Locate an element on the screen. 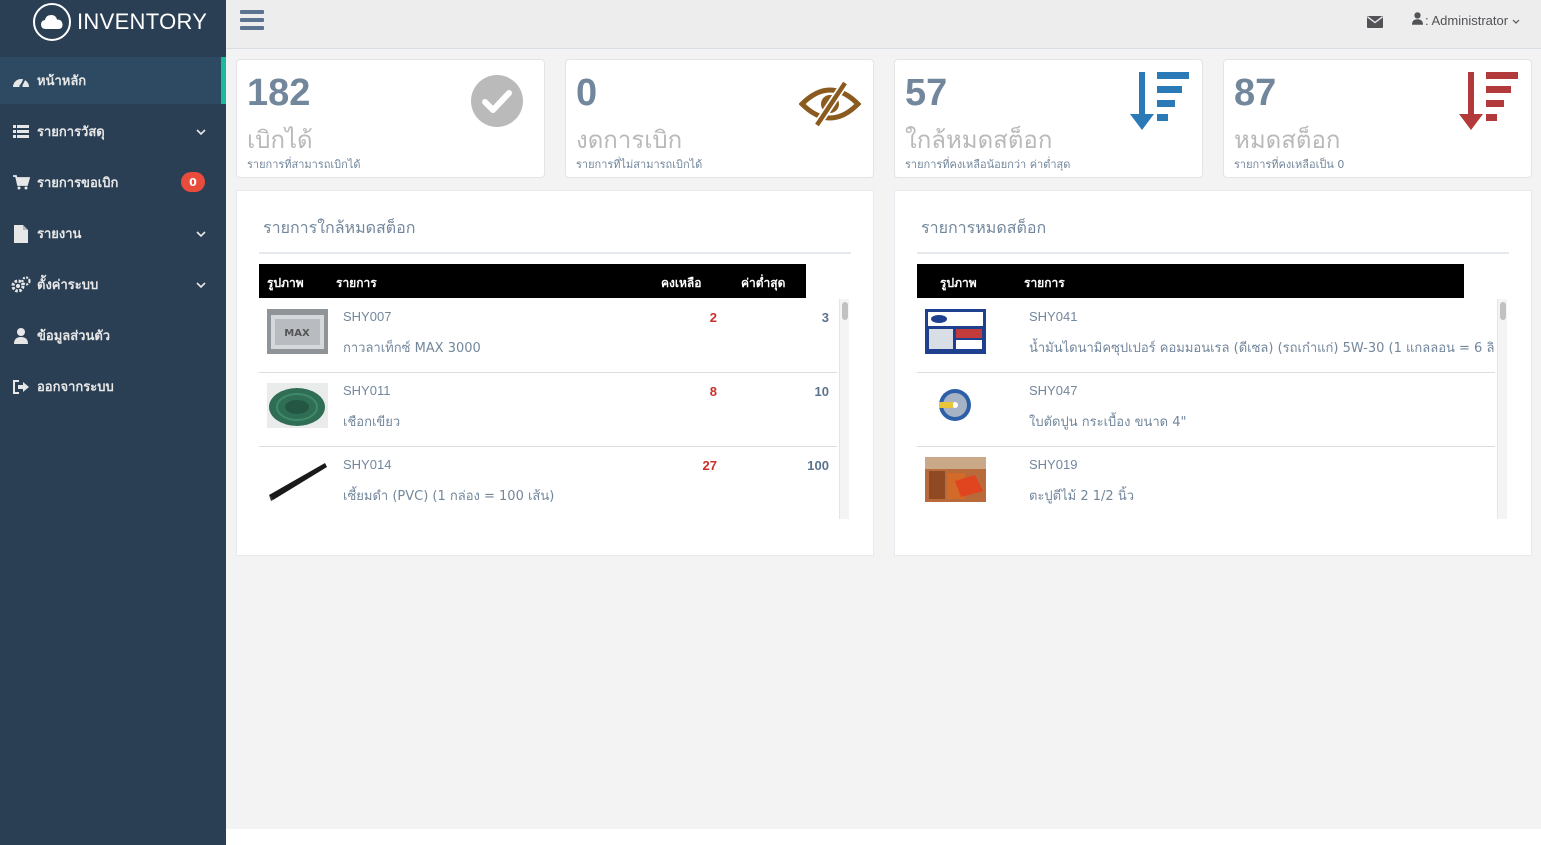 The image size is (1541, 845). minimum-qty: 10 is located at coordinates (821, 391).